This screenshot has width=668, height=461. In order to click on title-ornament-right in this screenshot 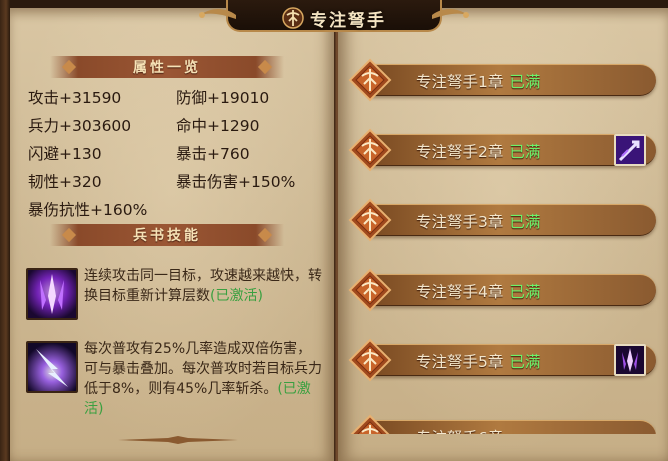, I will do `click(450, 13)`.